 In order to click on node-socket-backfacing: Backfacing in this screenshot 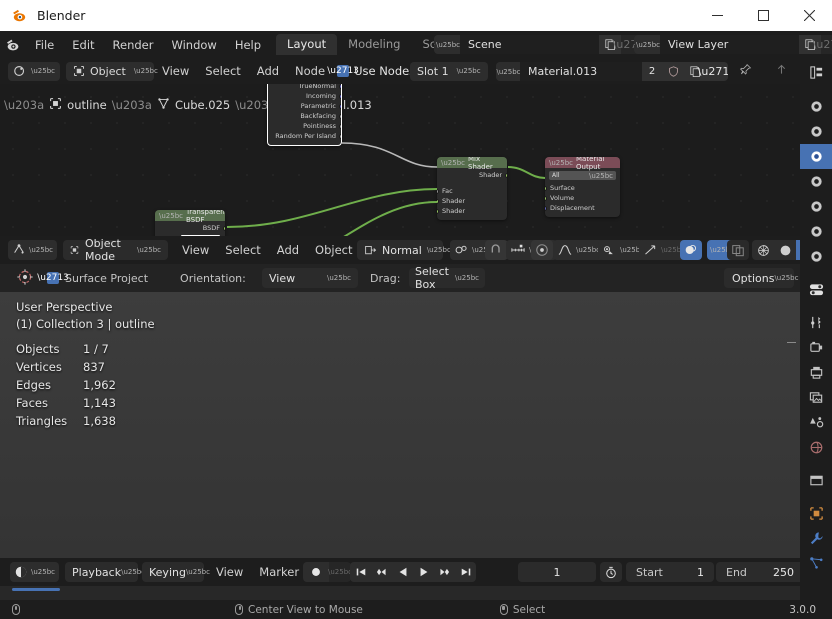, I will do `click(304, 116)`.